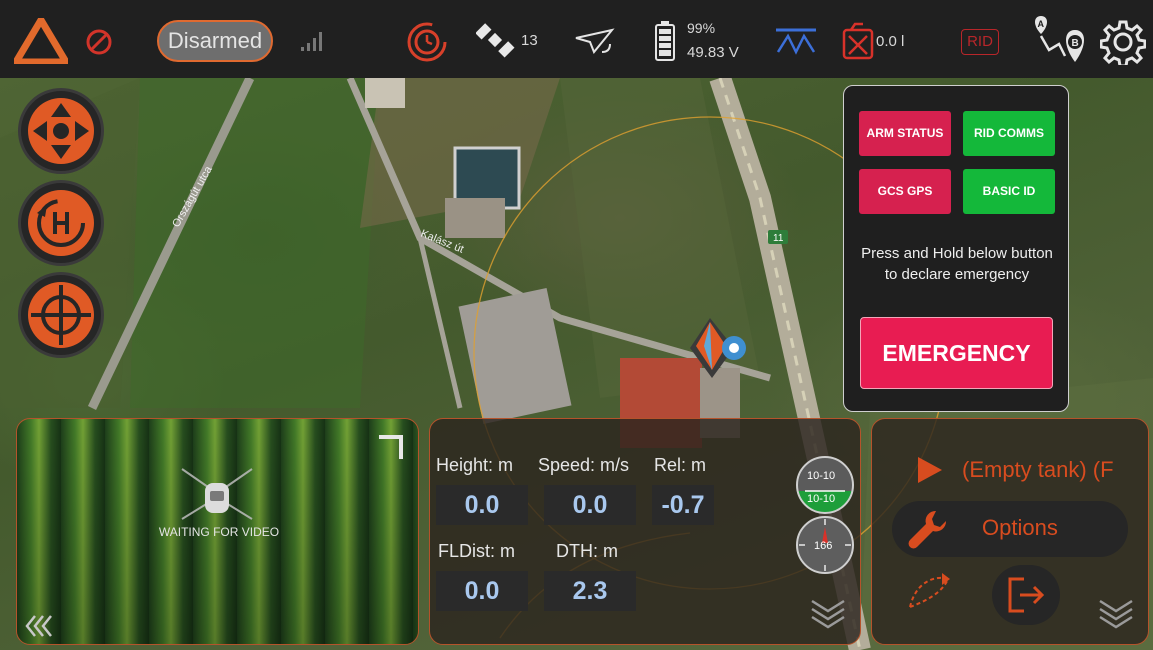 Image resolution: width=1153 pixels, height=650 pixels. What do you see at coordinates (713, 52) in the screenshot?
I see `battery-voltage: 49.83 V` at bounding box center [713, 52].